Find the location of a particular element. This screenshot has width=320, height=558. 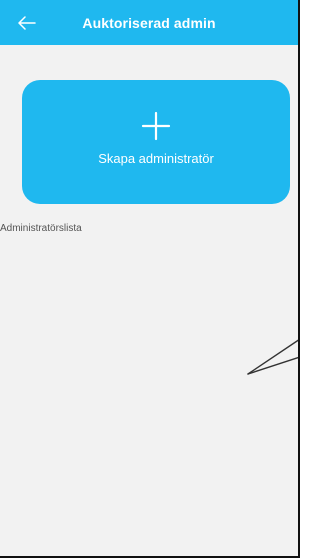

admin-list-label: Administratörslista is located at coordinates (41, 228).